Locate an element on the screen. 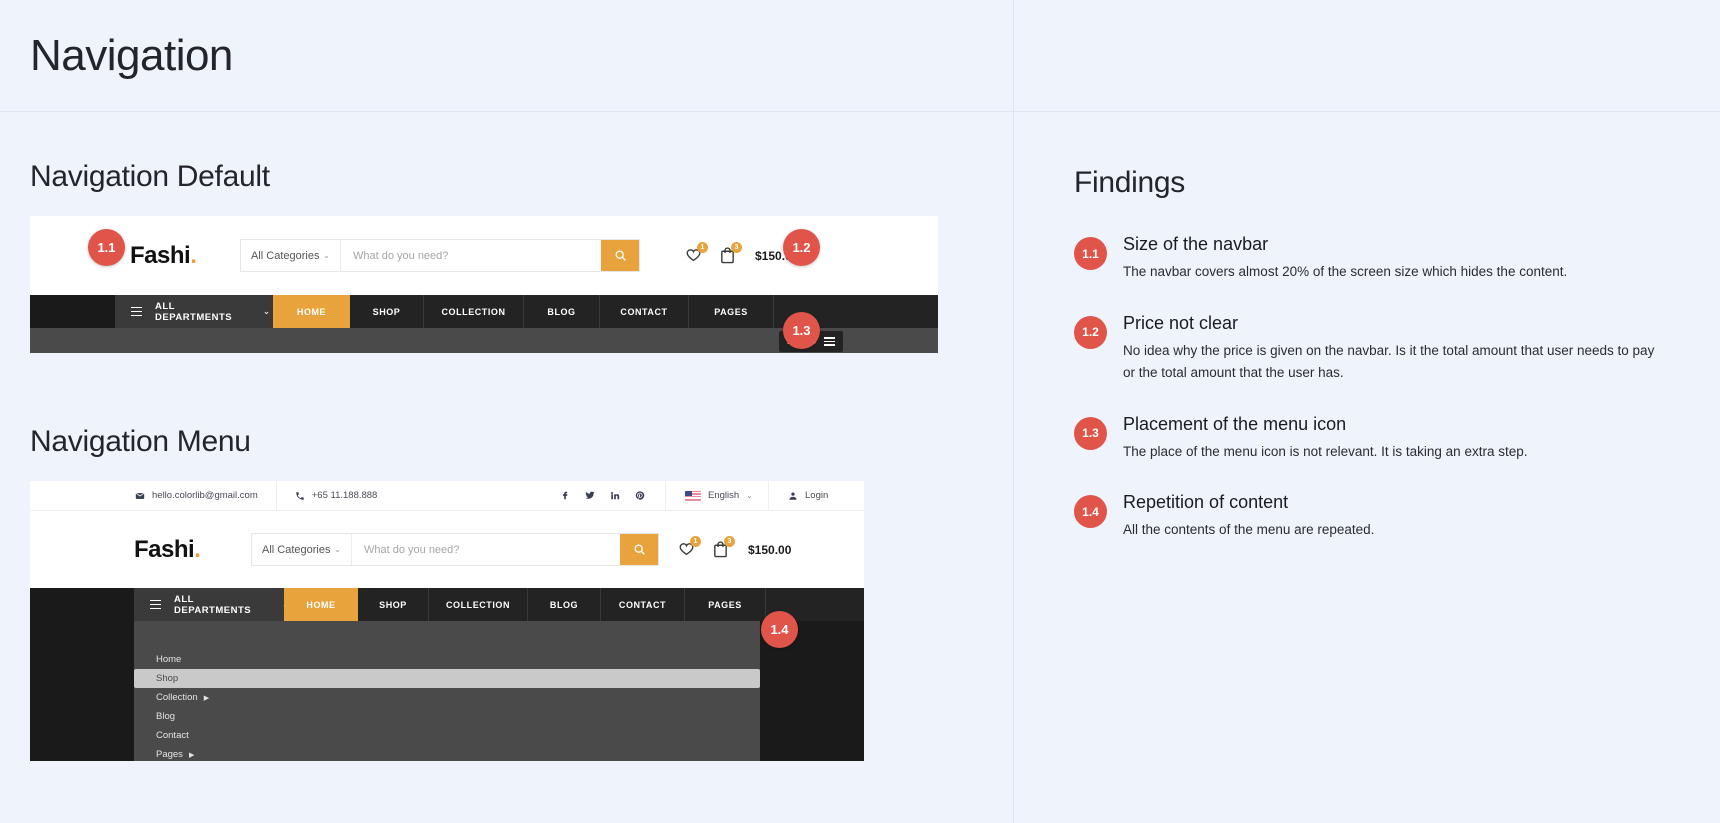  phone-icon is located at coordinates (300, 495).